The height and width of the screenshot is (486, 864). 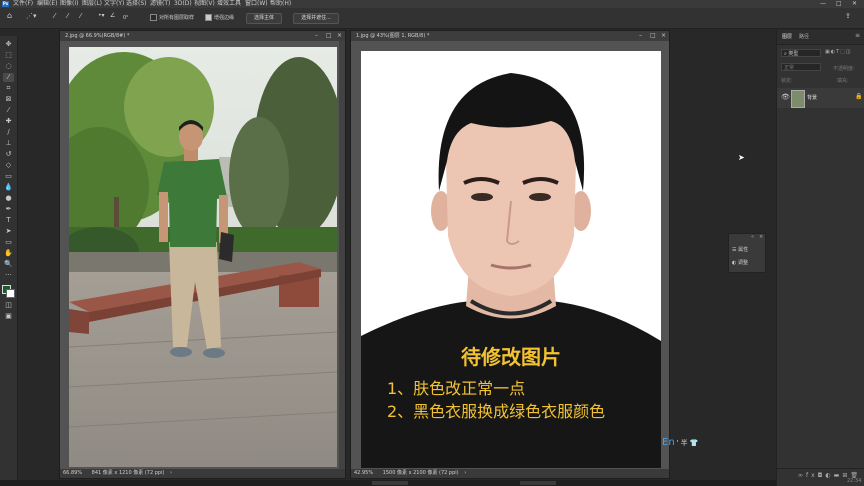 What do you see at coordinates (785, 97) in the screenshot?
I see `visibility-eye-icon: 👁` at bounding box center [785, 97].